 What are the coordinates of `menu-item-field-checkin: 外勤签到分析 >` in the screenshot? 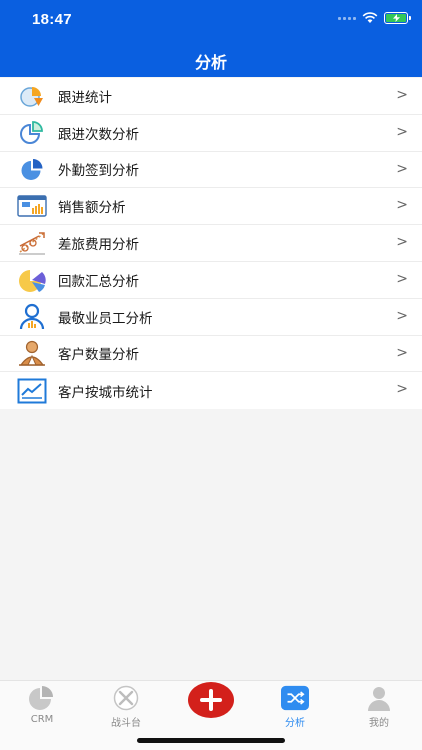 It's located at (211, 170).